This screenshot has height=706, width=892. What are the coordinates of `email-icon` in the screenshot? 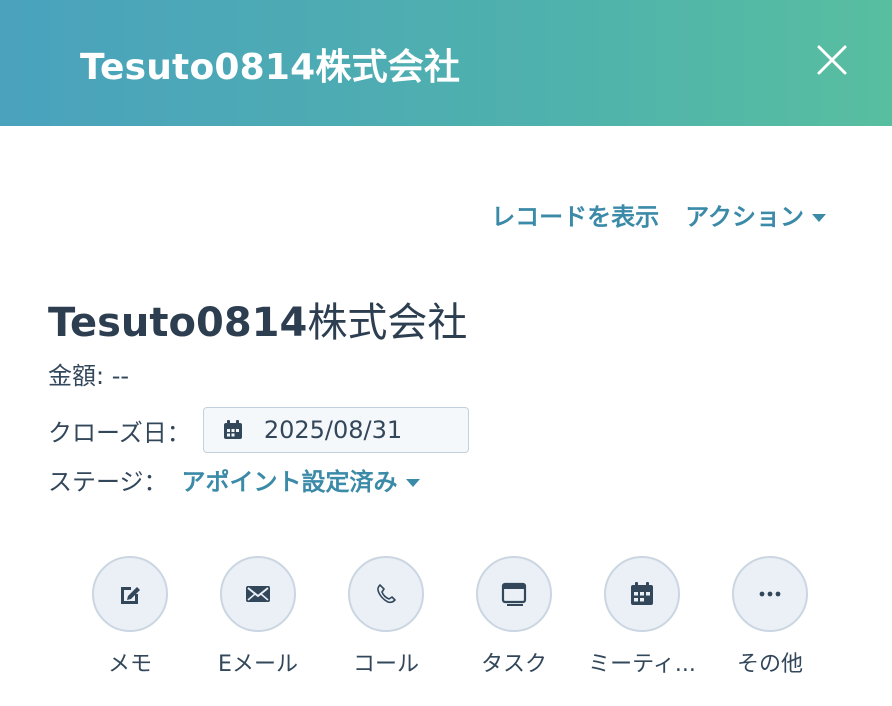 It's located at (258, 594).